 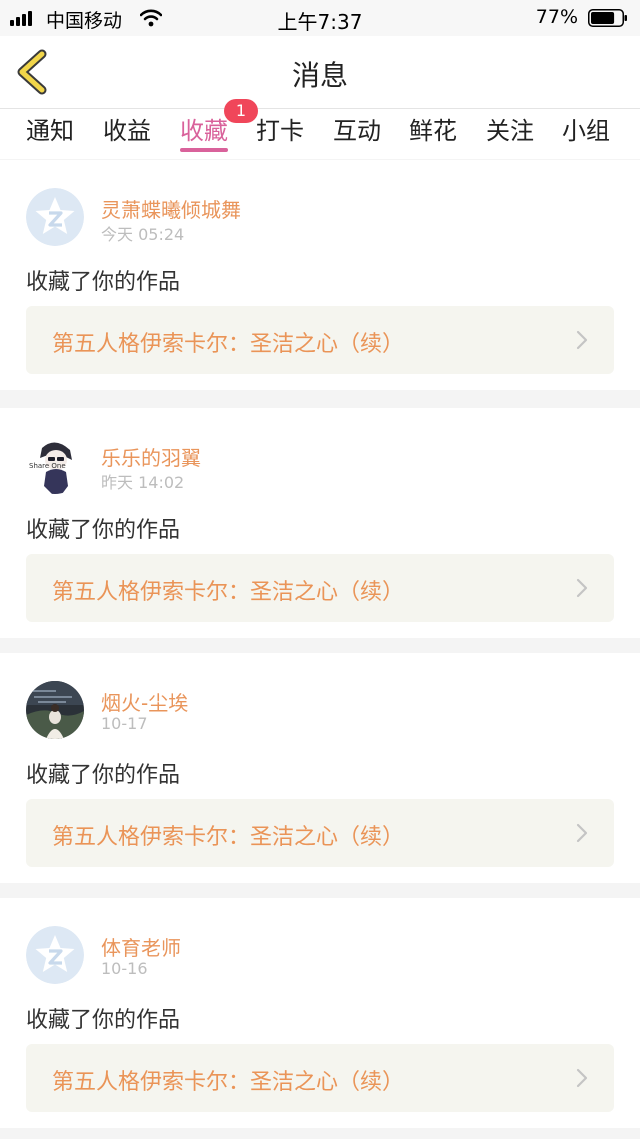 What do you see at coordinates (319, 75) in the screenshot?
I see `page-title: 消息` at bounding box center [319, 75].